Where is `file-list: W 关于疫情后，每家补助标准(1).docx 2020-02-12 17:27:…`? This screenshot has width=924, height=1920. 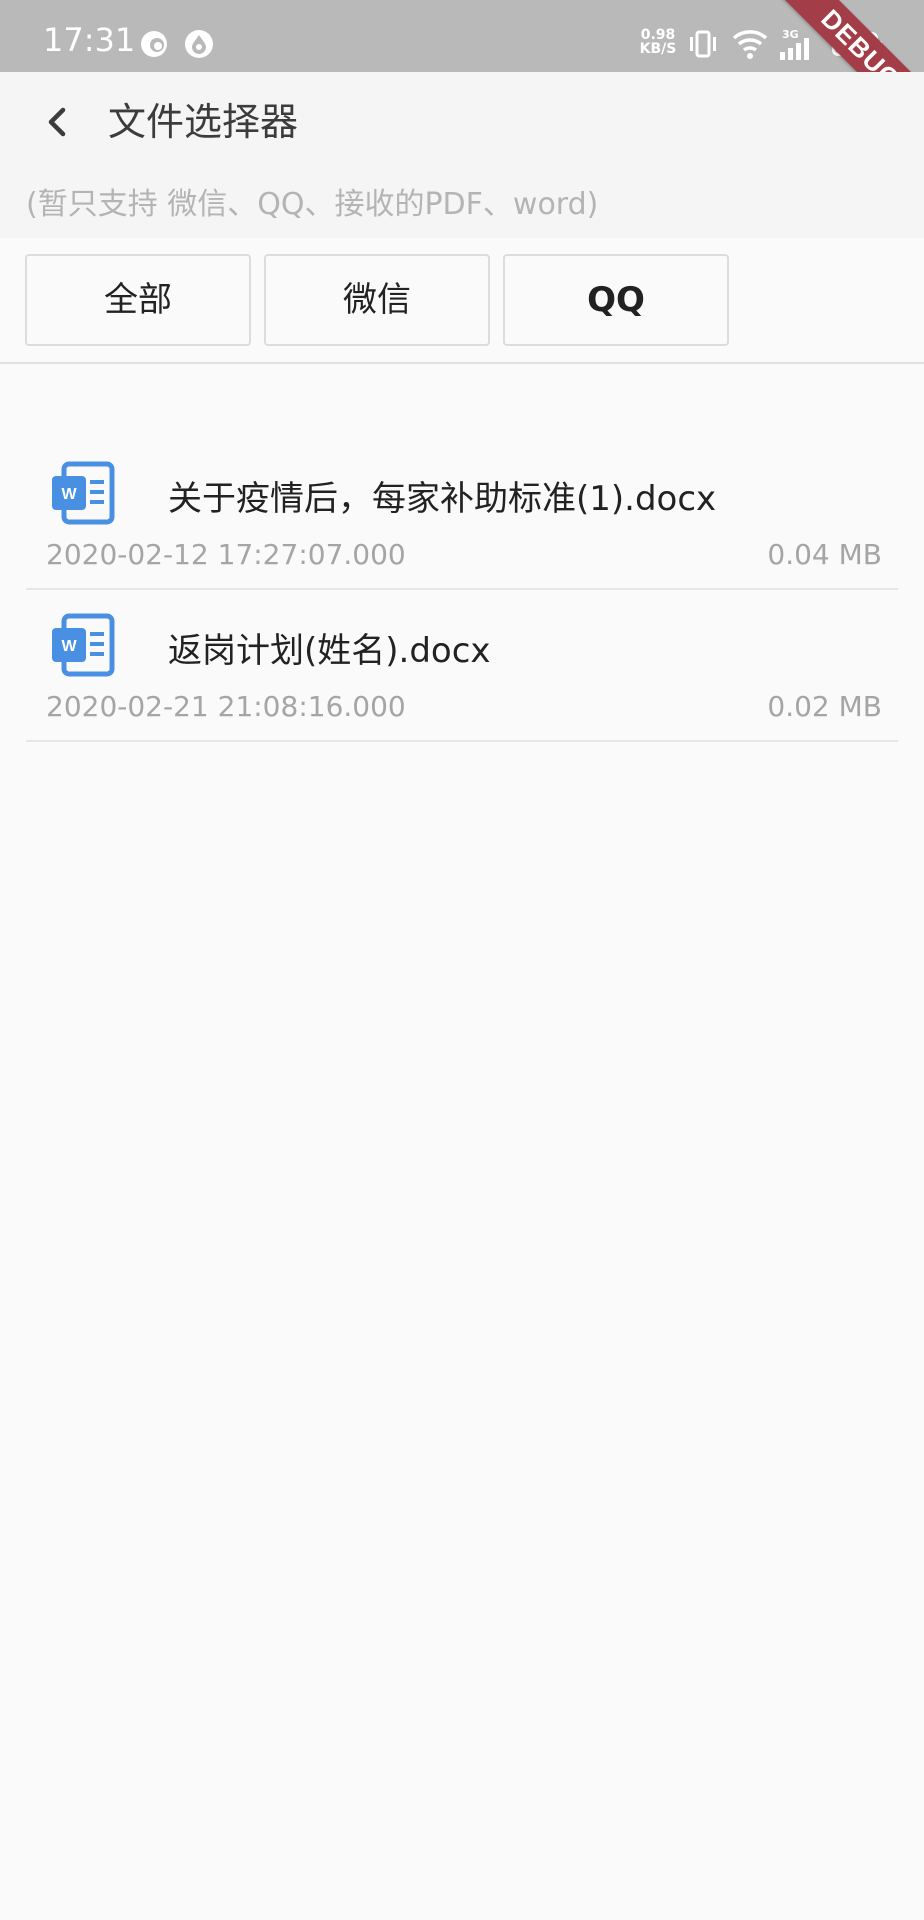
file-list: W 关于疫情后，每家补助标准(1).docx 2020-02-12 17:27:… is located at coordinates (462, 590).